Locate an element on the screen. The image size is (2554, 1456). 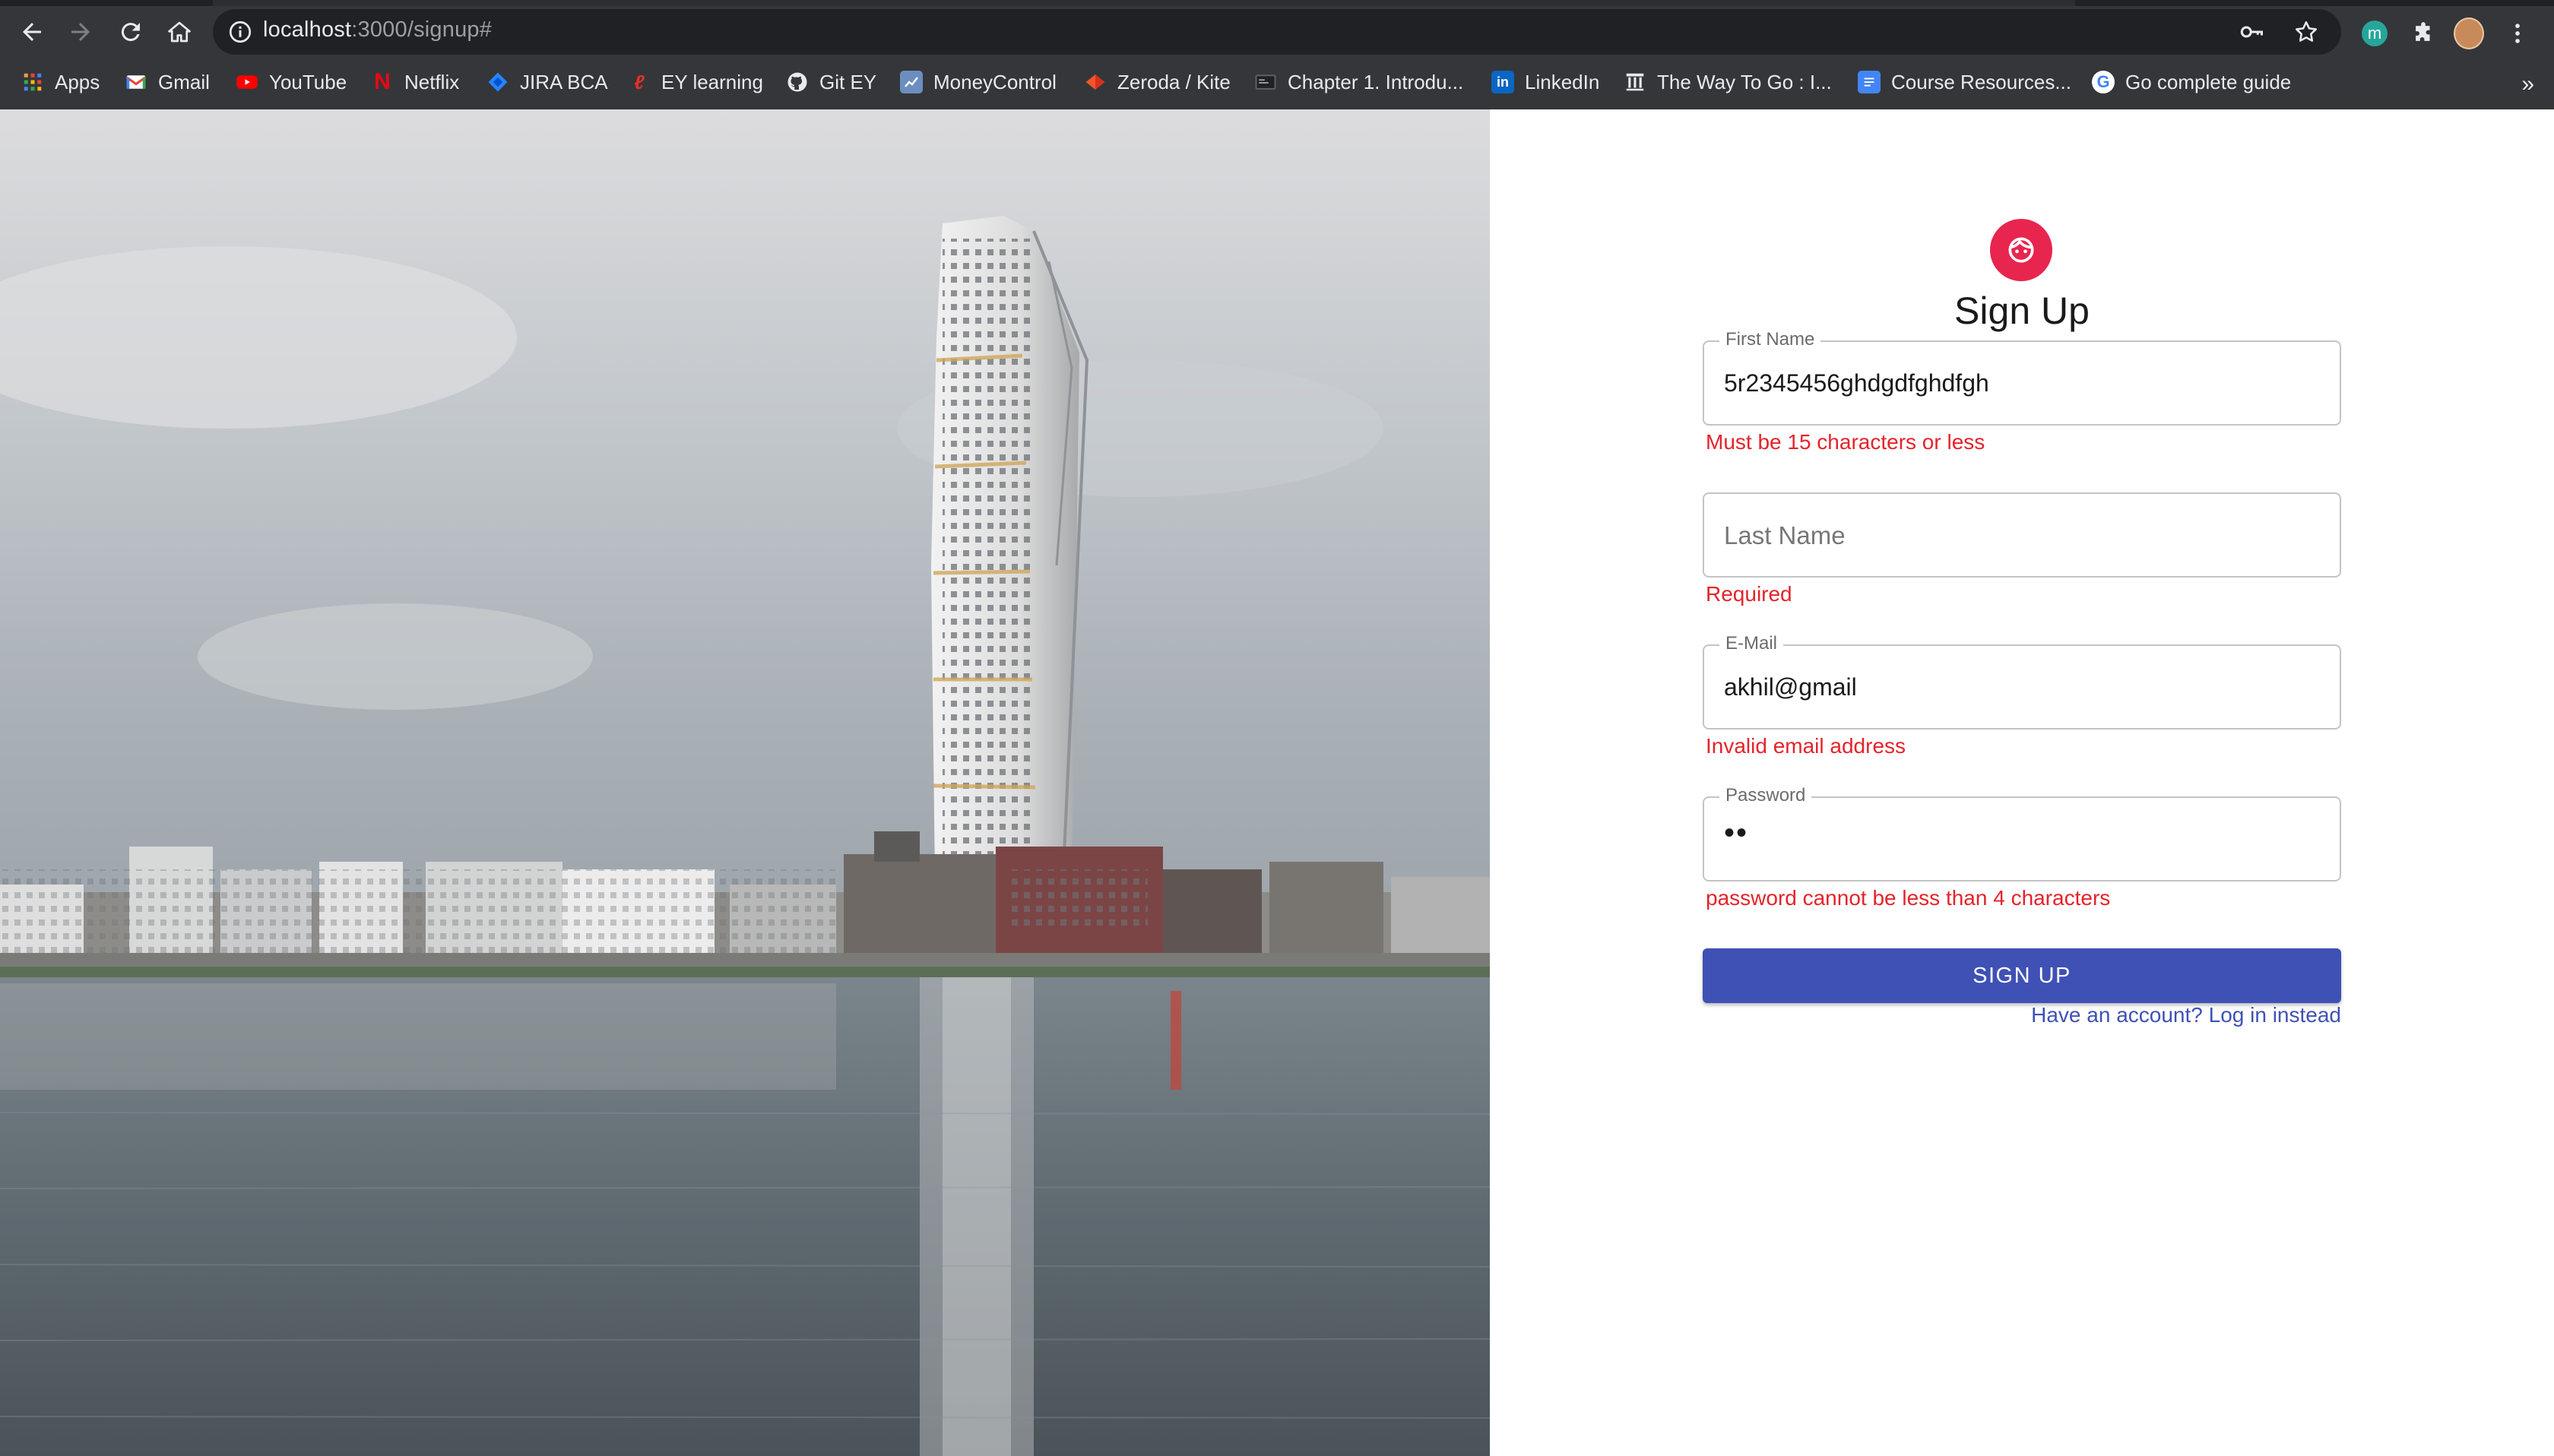
bookmarks-bar: Apps Gmail YouTube N Netflix JIRA BCA ℓ is located at coordinates (1277, 82).